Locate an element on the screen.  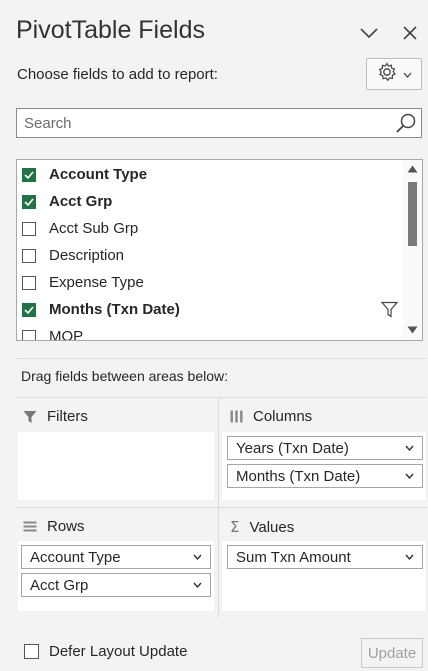
field-label: Expense Type is located at coordinates (96, 282).